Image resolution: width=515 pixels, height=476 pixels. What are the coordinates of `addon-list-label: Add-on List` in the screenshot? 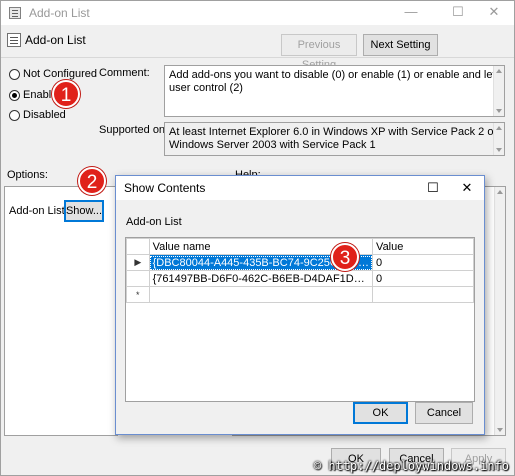 It's located at (37, 211).